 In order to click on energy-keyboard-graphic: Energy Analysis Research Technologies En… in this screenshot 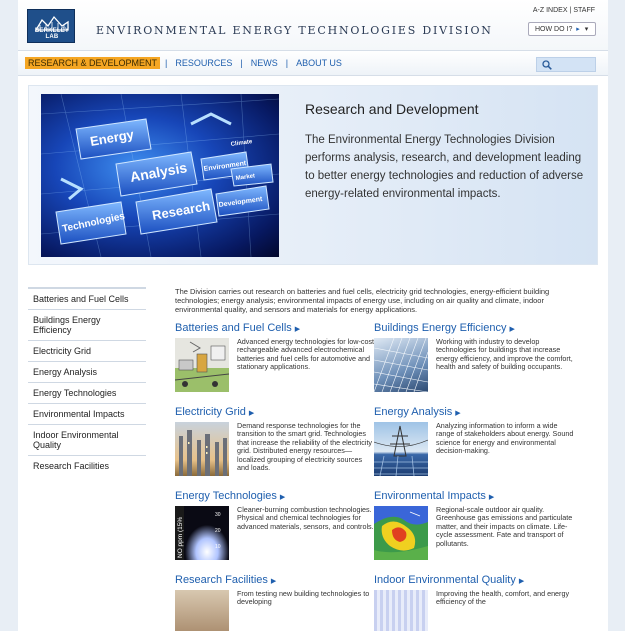, I will do `click(160, 175)`.